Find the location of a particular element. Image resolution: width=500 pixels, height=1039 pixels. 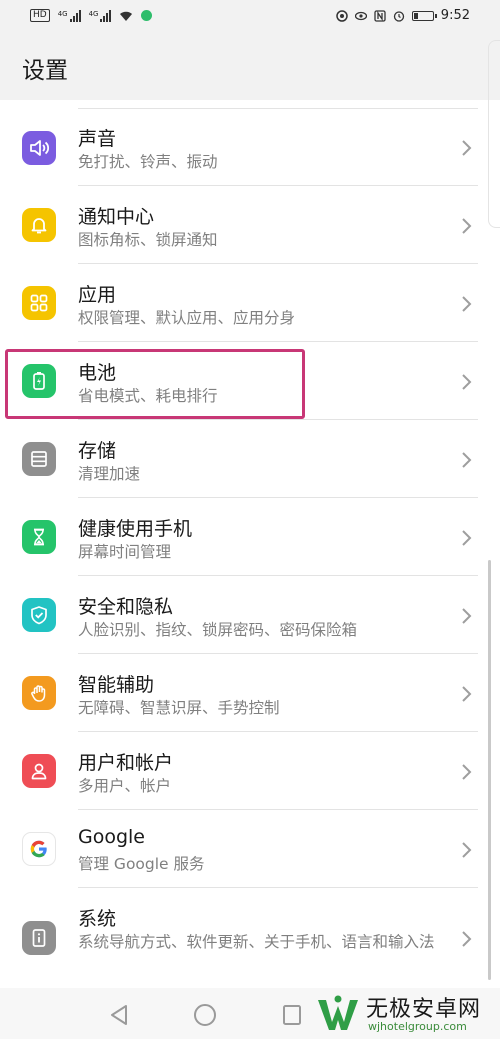

settings-item-subtitle: 系统导航方式、软件更新、关于手机、语言和输入法 is located at coordinates (256, 942).